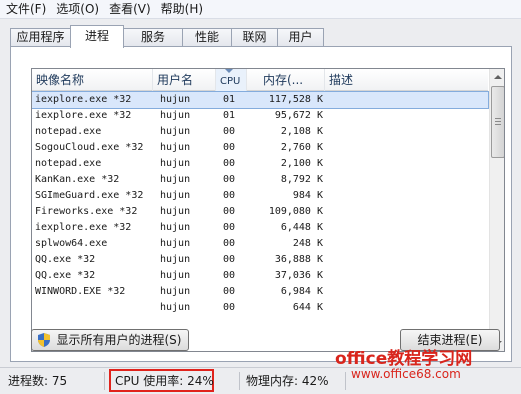  Describe the element at coordinates (260, 308) in the screenshot. I see `table-row: hujun 00 644 K` at that location.